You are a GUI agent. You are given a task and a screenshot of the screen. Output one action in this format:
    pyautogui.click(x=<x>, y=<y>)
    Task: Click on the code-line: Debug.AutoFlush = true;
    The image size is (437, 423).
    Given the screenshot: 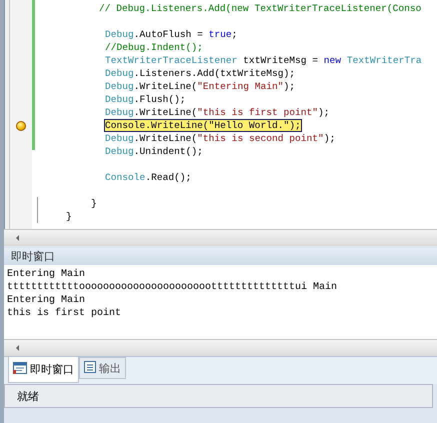 What is the action you would take?
    pyautogui.click(x=171, y=34)
    